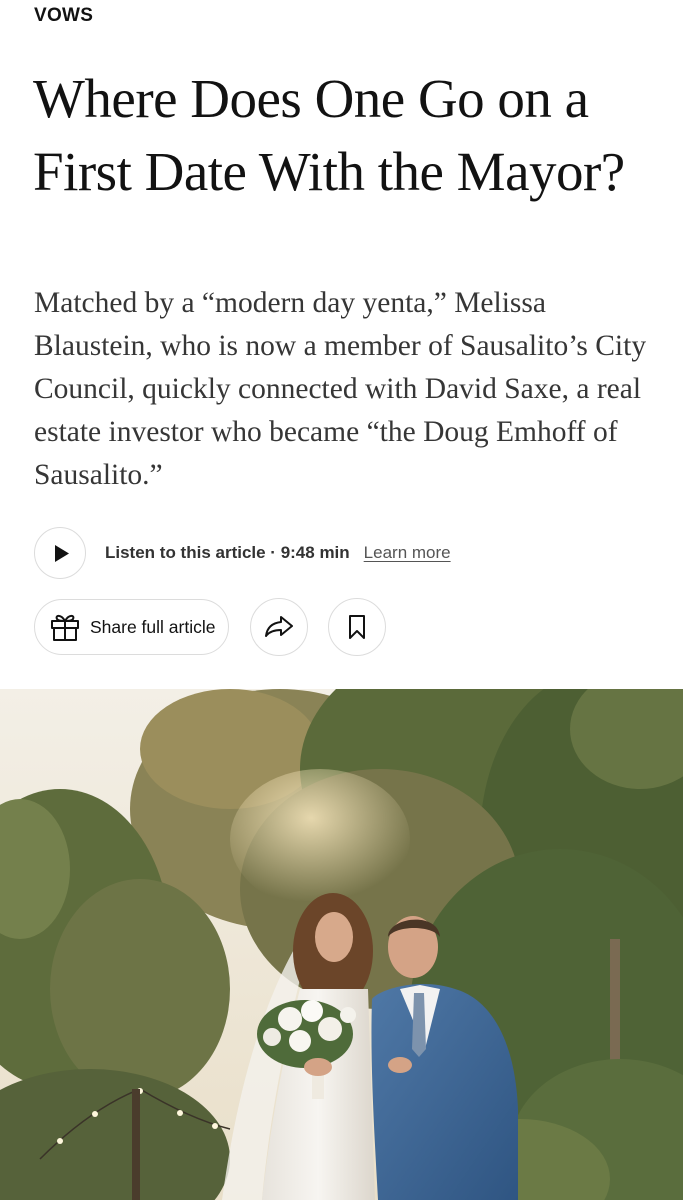  I want to click on play-button, so click(60, 553).